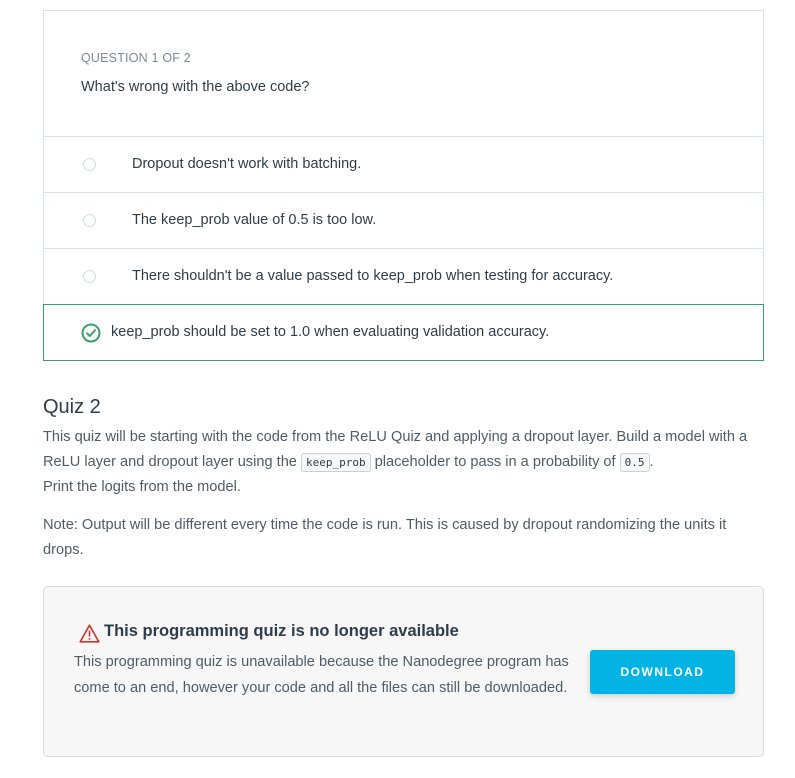 The image size is (795, 778). I want to click on warning-icon, so click(89, 633).